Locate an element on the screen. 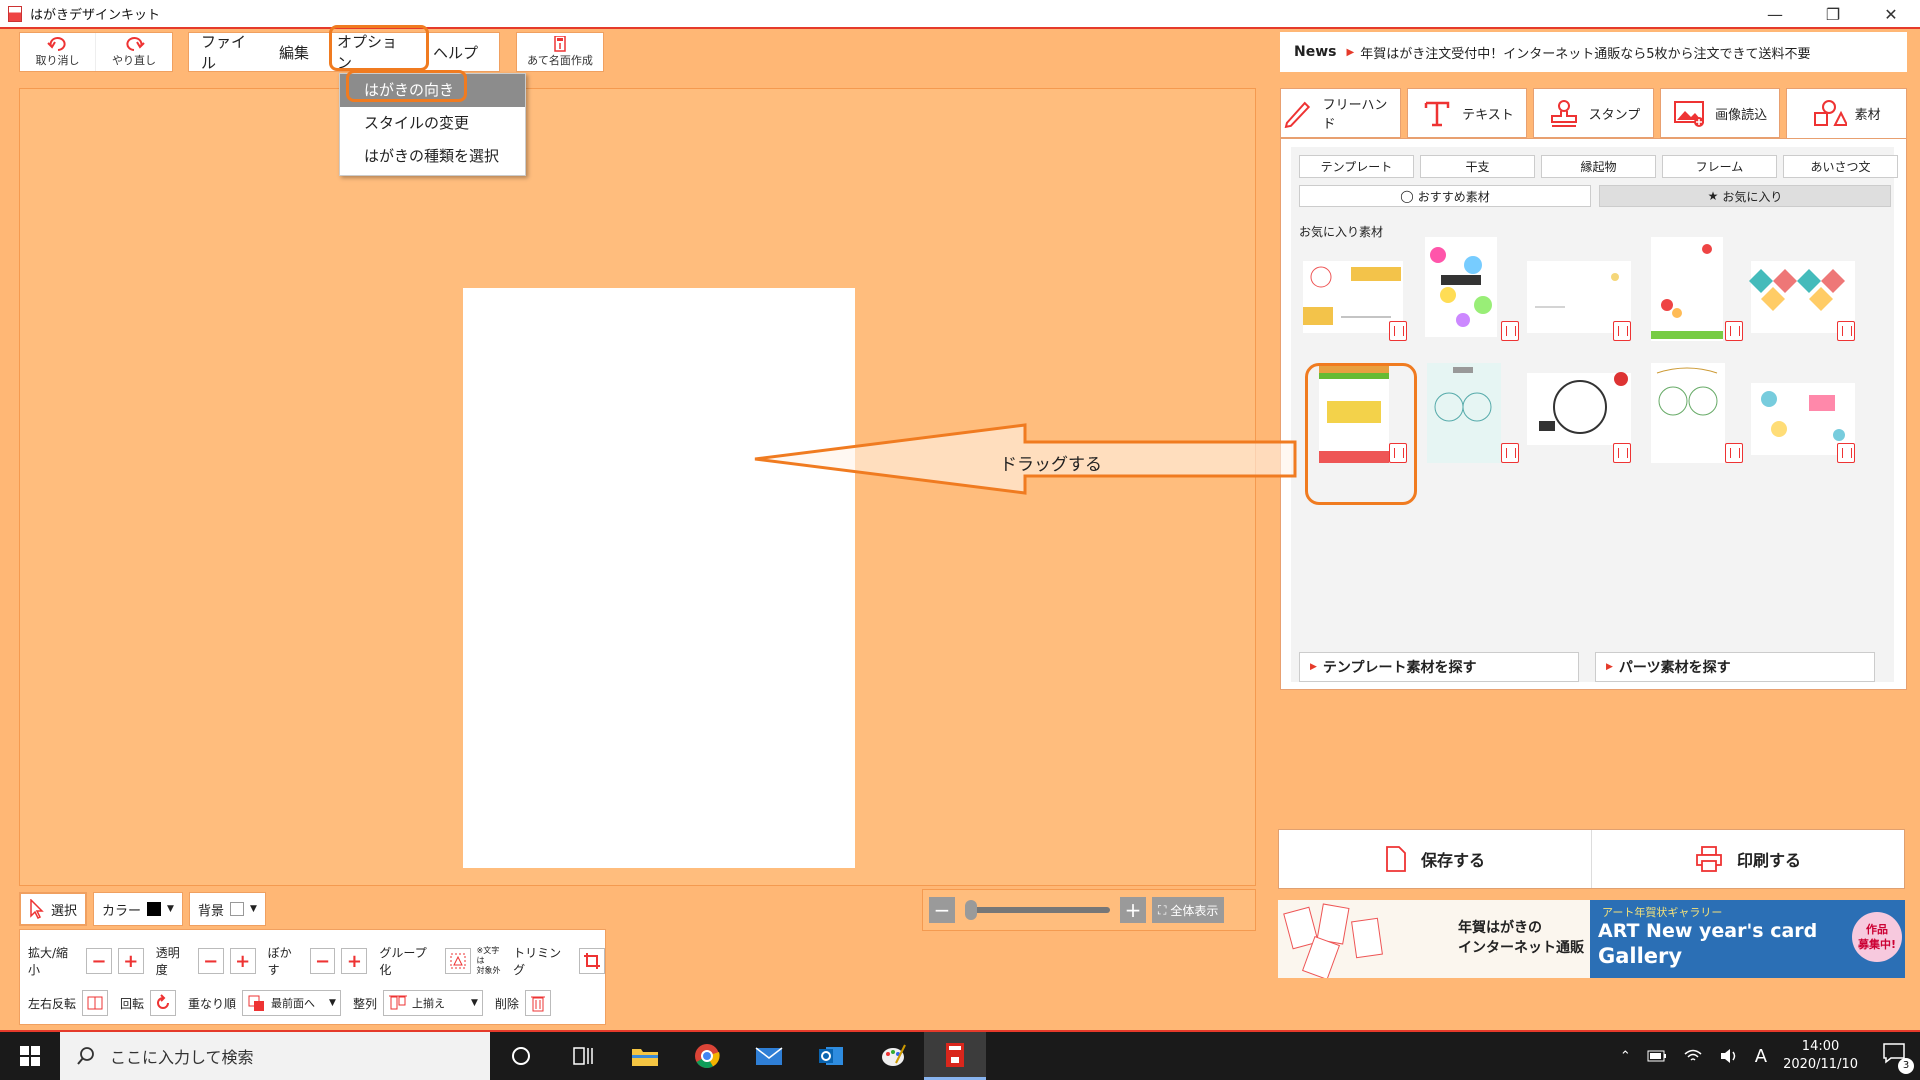 This screenshot has width=1920, height=1080. redo-button: やり直し is located at coordinates (134, 52).